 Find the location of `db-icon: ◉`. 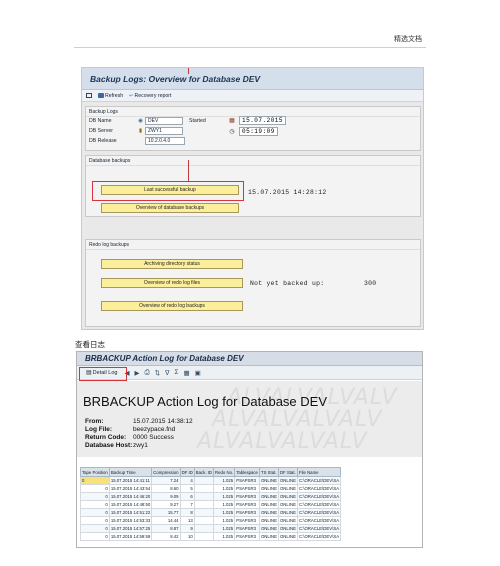

db-icon: ◉ is located at coordinates (140, 121).